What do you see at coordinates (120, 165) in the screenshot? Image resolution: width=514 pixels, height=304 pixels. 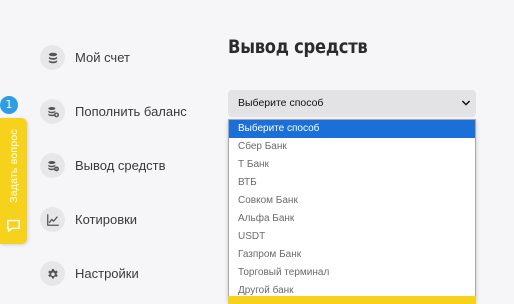 I see `sidebar-item-label: Вывод средств` at bounding box center [120, 165].